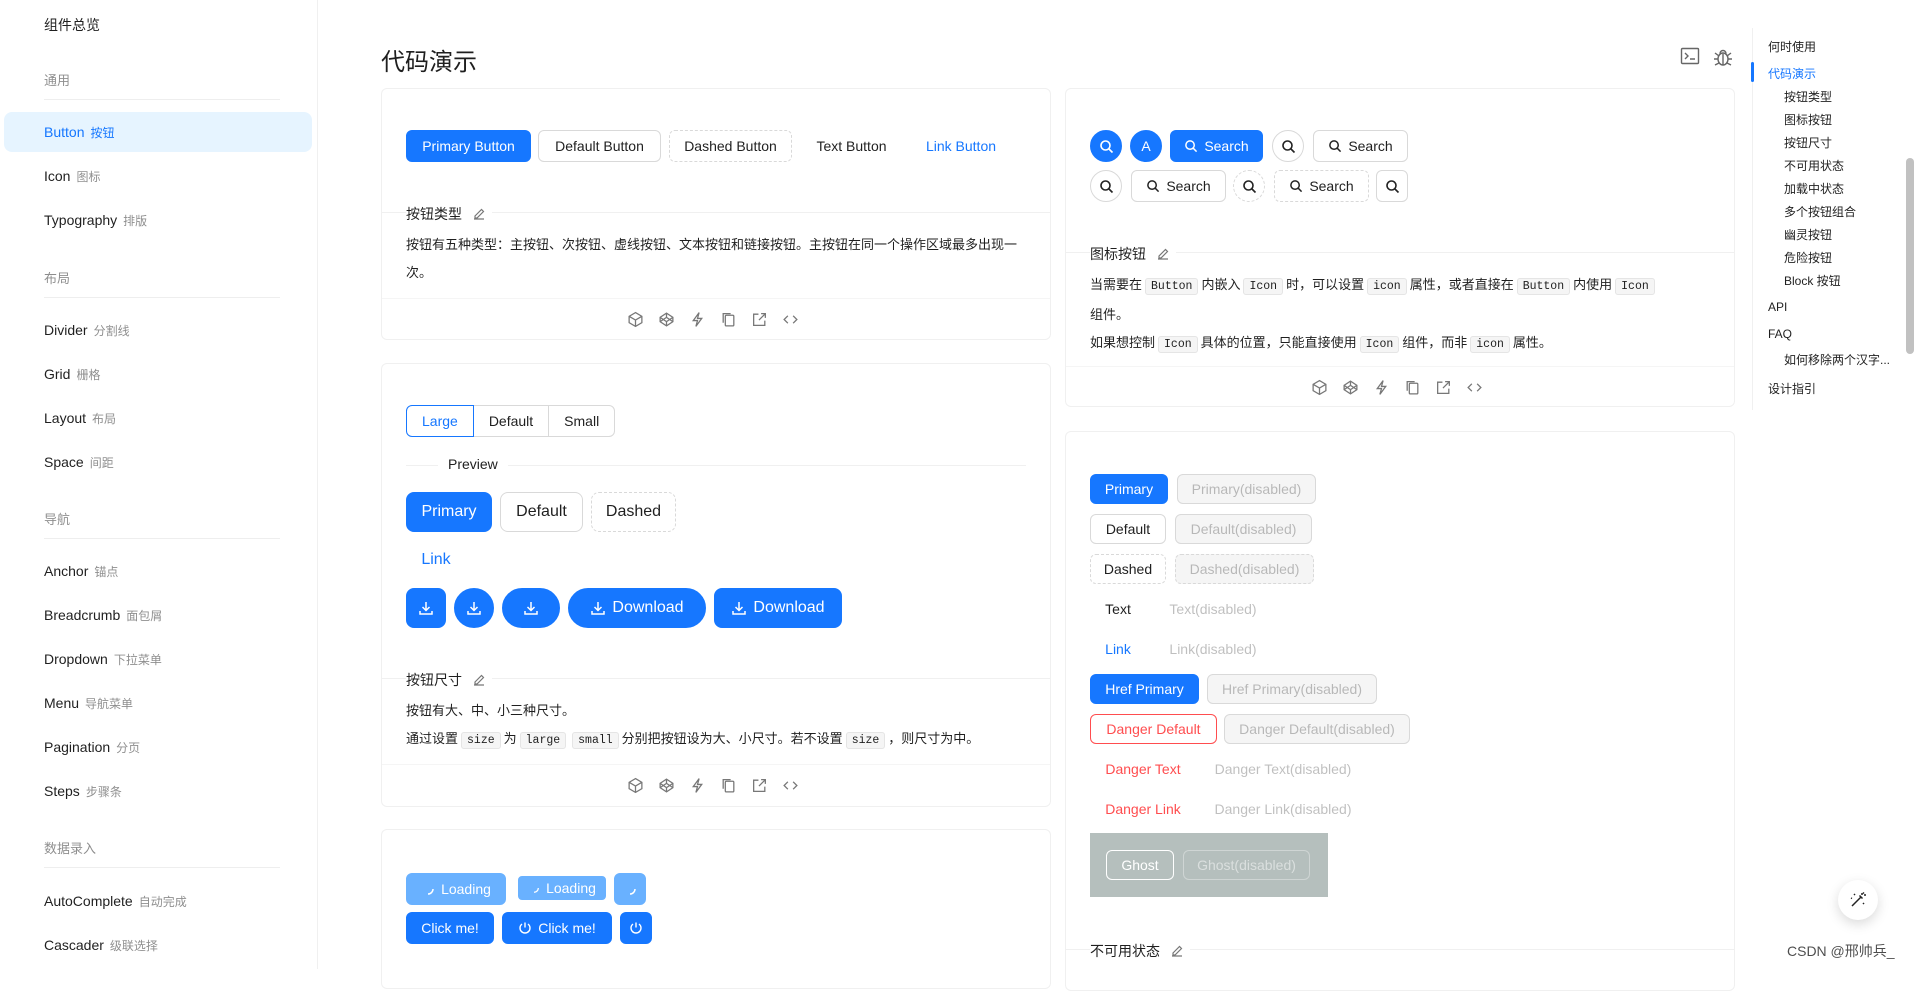  Describe the element at coordinates (72, 25) in the screenshot. I see `sidebar-item-overview: 组件总览` at that location.